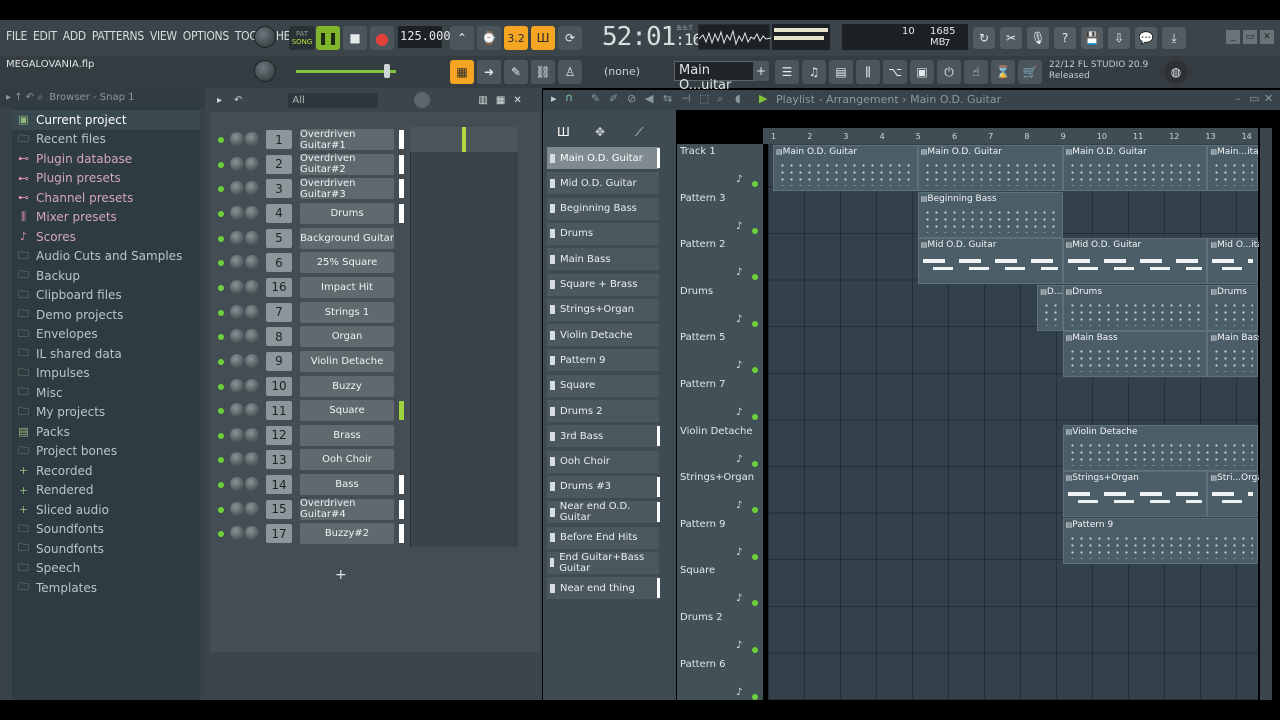 This screenshot has height=720, width=1280. What do you see at coordinates (422, 100) in the screenshot?
I see `swing-knob` at bounding box center [422, 100].